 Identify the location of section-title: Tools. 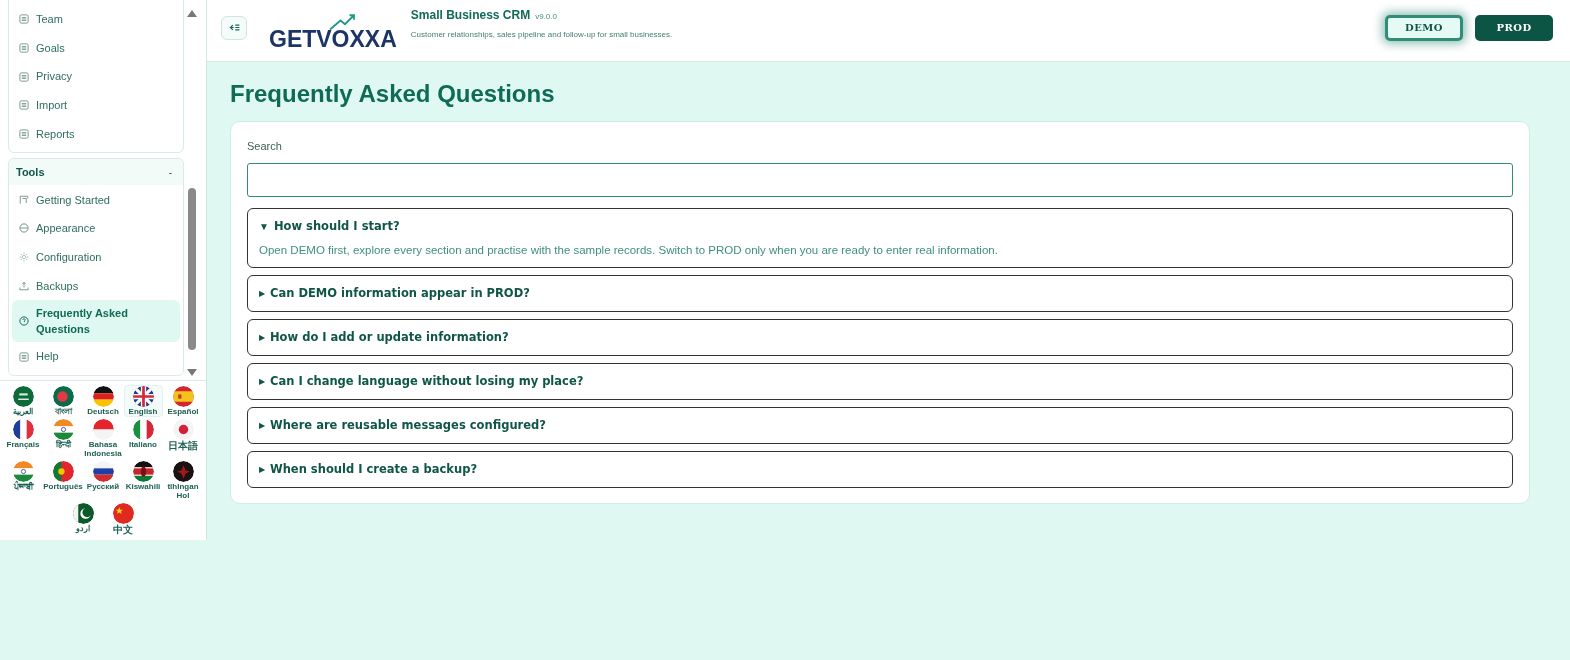
(30, 173).